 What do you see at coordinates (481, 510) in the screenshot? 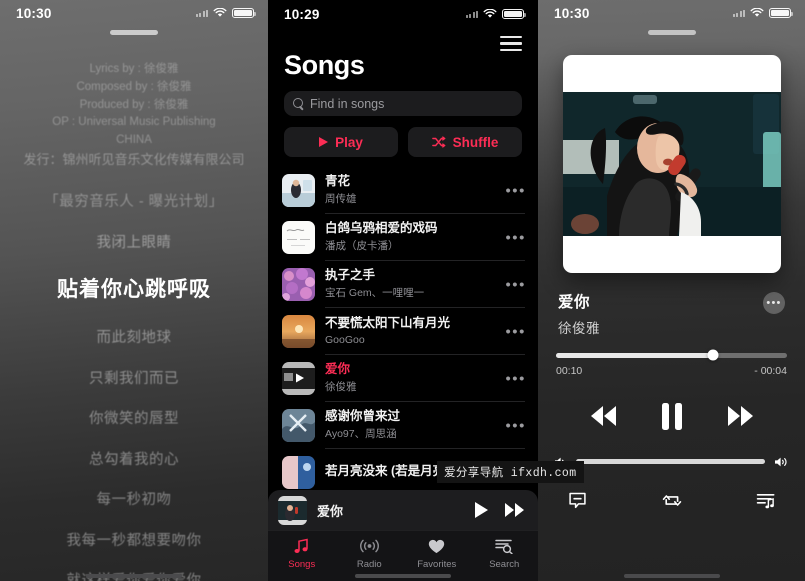
I see `play-icon` at bounding box center [481, 510].